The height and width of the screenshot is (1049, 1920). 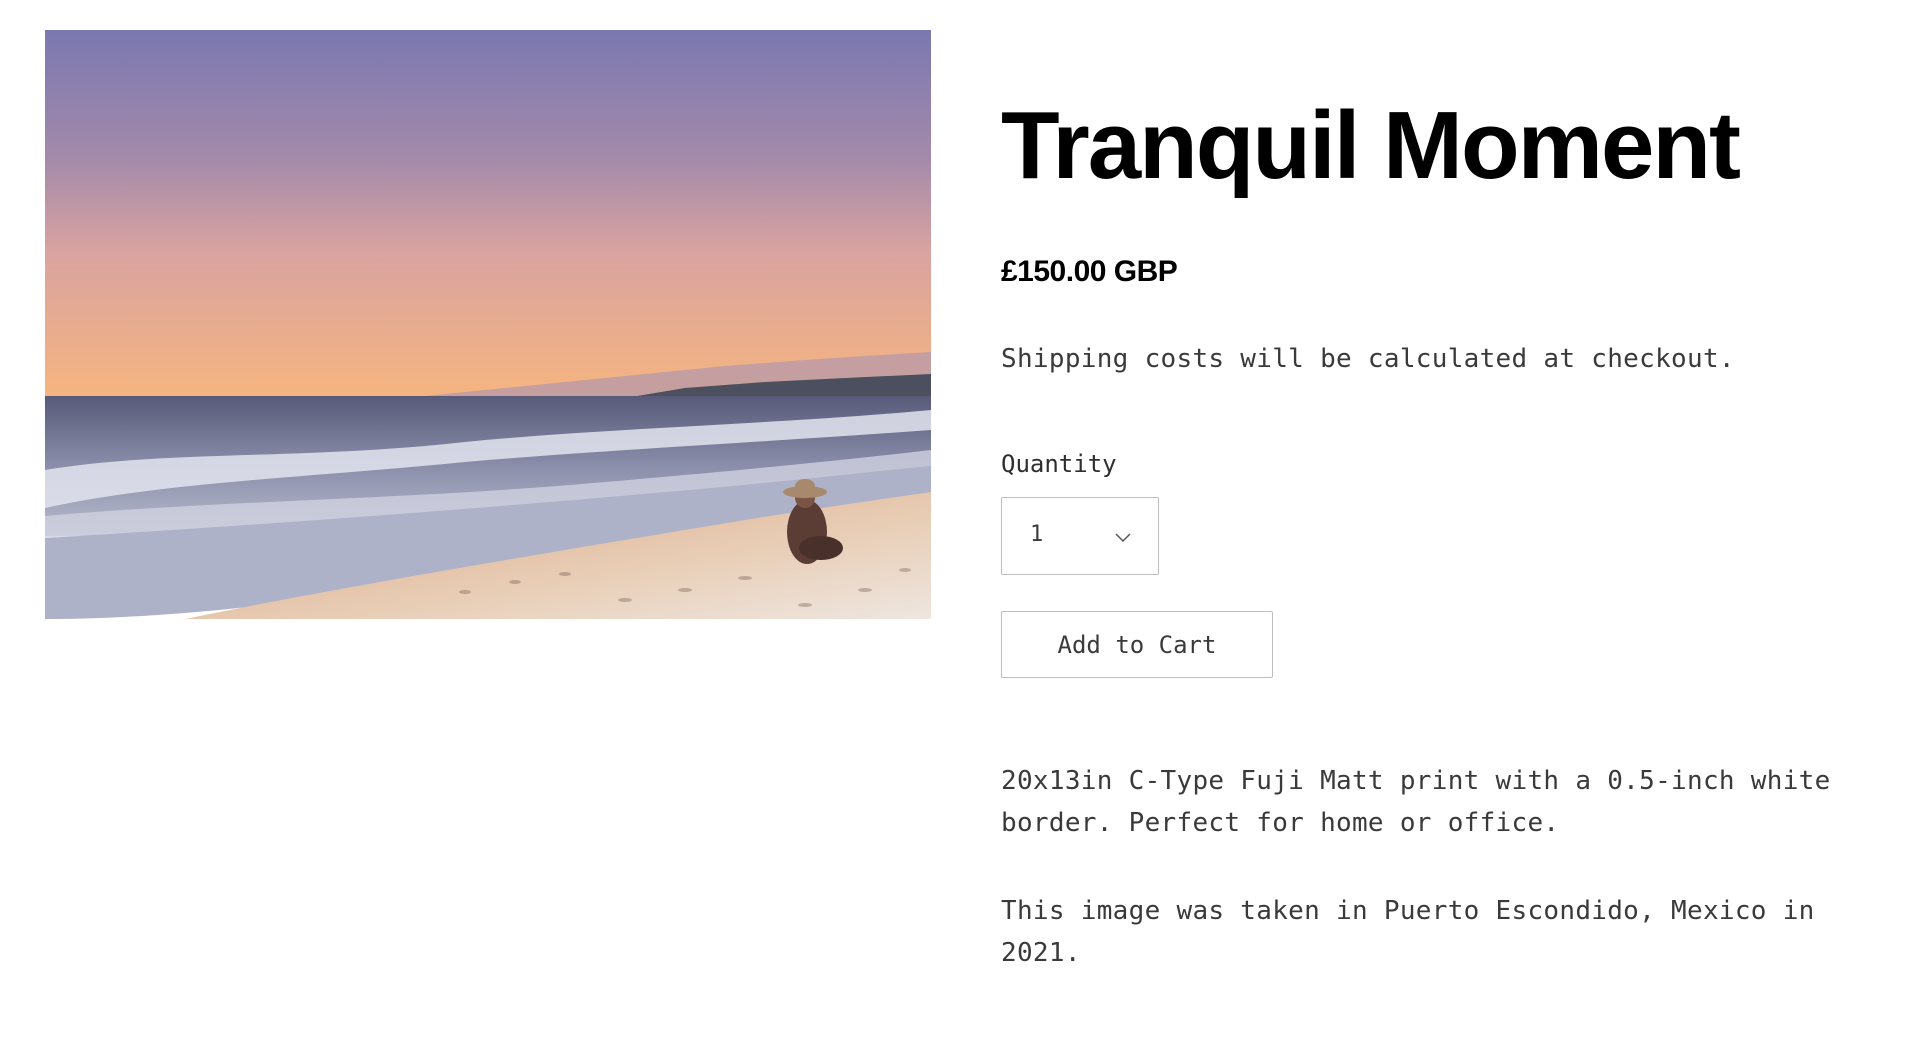 What do you see at coordinates (1080, 536) in the screenshot?
I see `quantity-select: 1` at bounding box center [1080, 536].